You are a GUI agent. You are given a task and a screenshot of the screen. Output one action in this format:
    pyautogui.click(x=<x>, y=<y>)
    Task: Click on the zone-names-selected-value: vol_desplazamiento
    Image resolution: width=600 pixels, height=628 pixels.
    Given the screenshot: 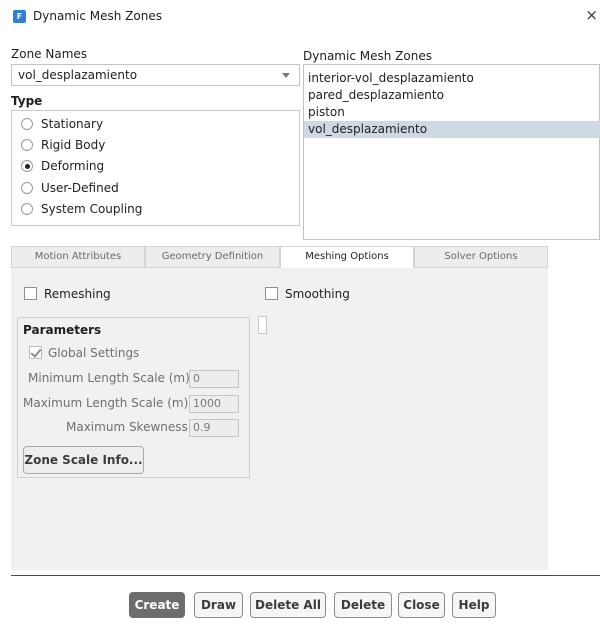 What is the action you would take?
    pyautogui.click(x=78, y=75)
    